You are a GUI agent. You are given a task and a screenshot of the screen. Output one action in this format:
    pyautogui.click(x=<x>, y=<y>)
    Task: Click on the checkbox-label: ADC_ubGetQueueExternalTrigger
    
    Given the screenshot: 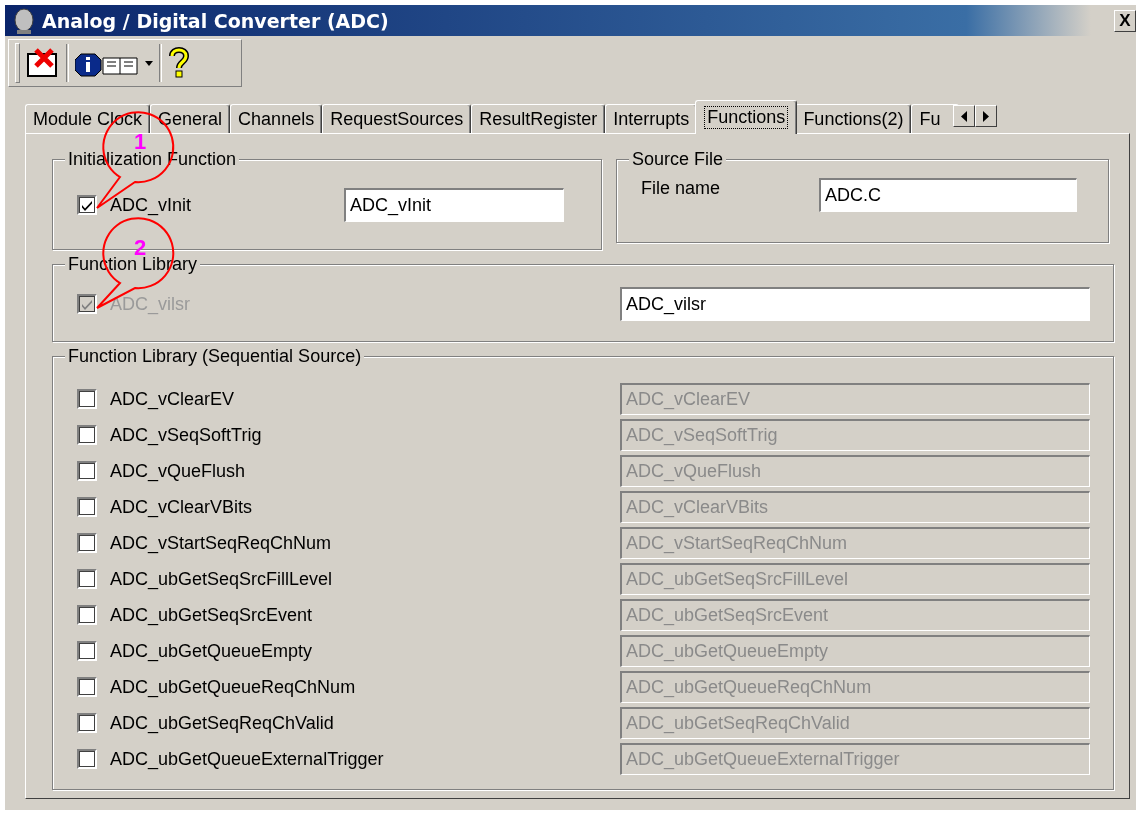 What is the action you would take?
    pyautogui.click(x=247, y=759)
    